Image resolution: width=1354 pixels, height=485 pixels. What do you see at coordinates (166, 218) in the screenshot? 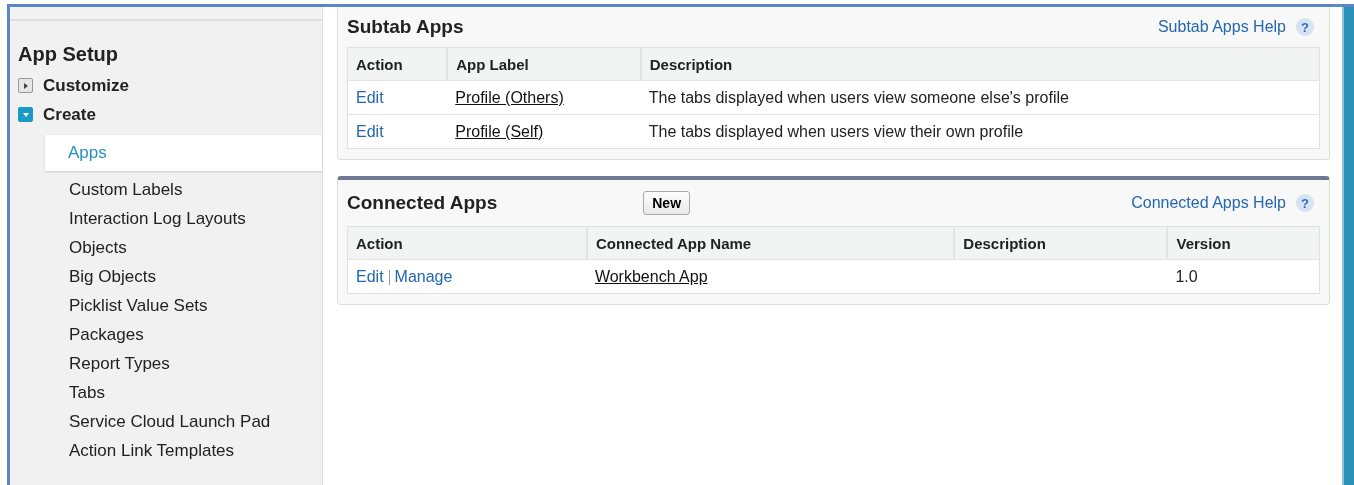
I see `sidebar-item: Interaction Log Layouts` at bounding box center [166, 218].